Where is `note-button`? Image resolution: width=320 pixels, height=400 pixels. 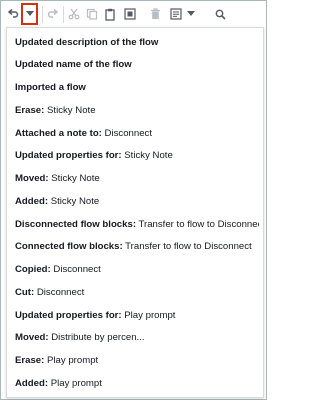
note-button is located at coordinates (176, 14).